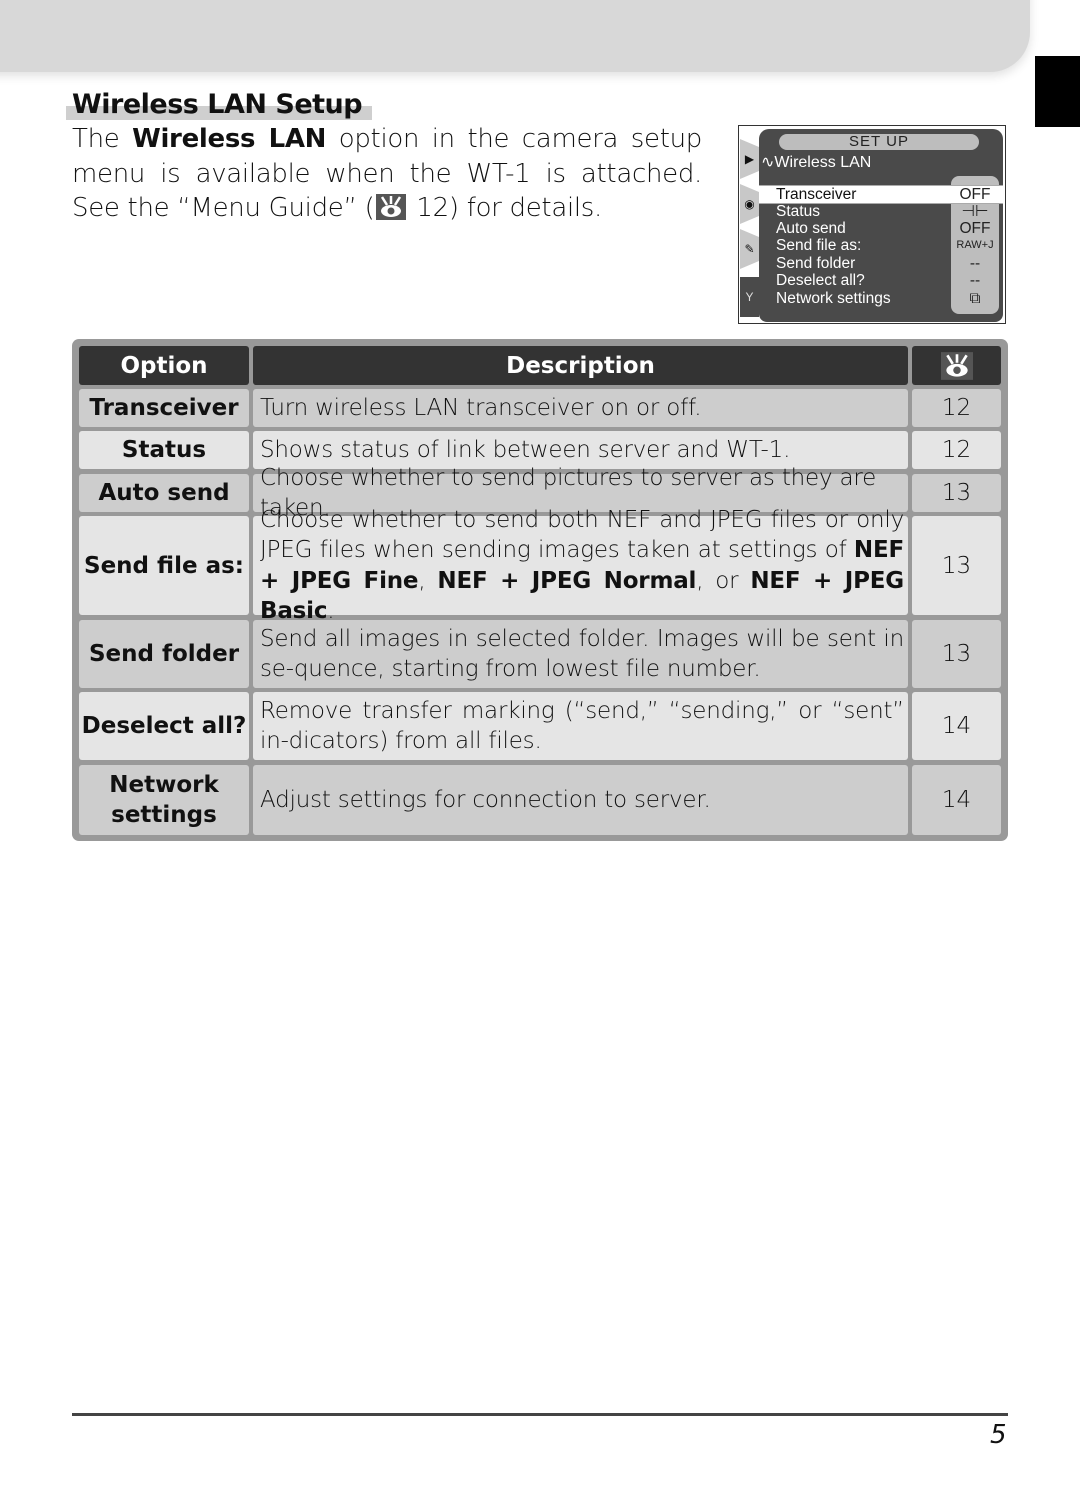  What do you see at coordinates (481, 407) in the screenshot?
I see `description-text: Turn wireless LAN transceiver on or off.` at bounding box center [481, 407].